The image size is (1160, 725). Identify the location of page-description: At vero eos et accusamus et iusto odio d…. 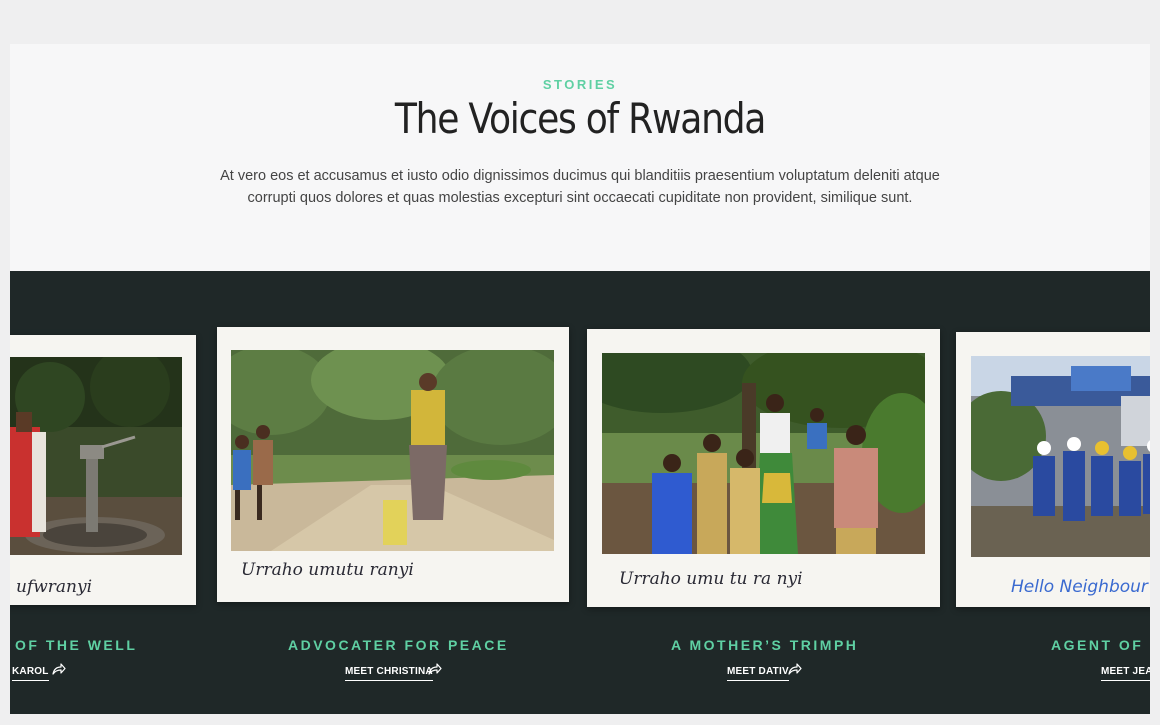
(580, 187).